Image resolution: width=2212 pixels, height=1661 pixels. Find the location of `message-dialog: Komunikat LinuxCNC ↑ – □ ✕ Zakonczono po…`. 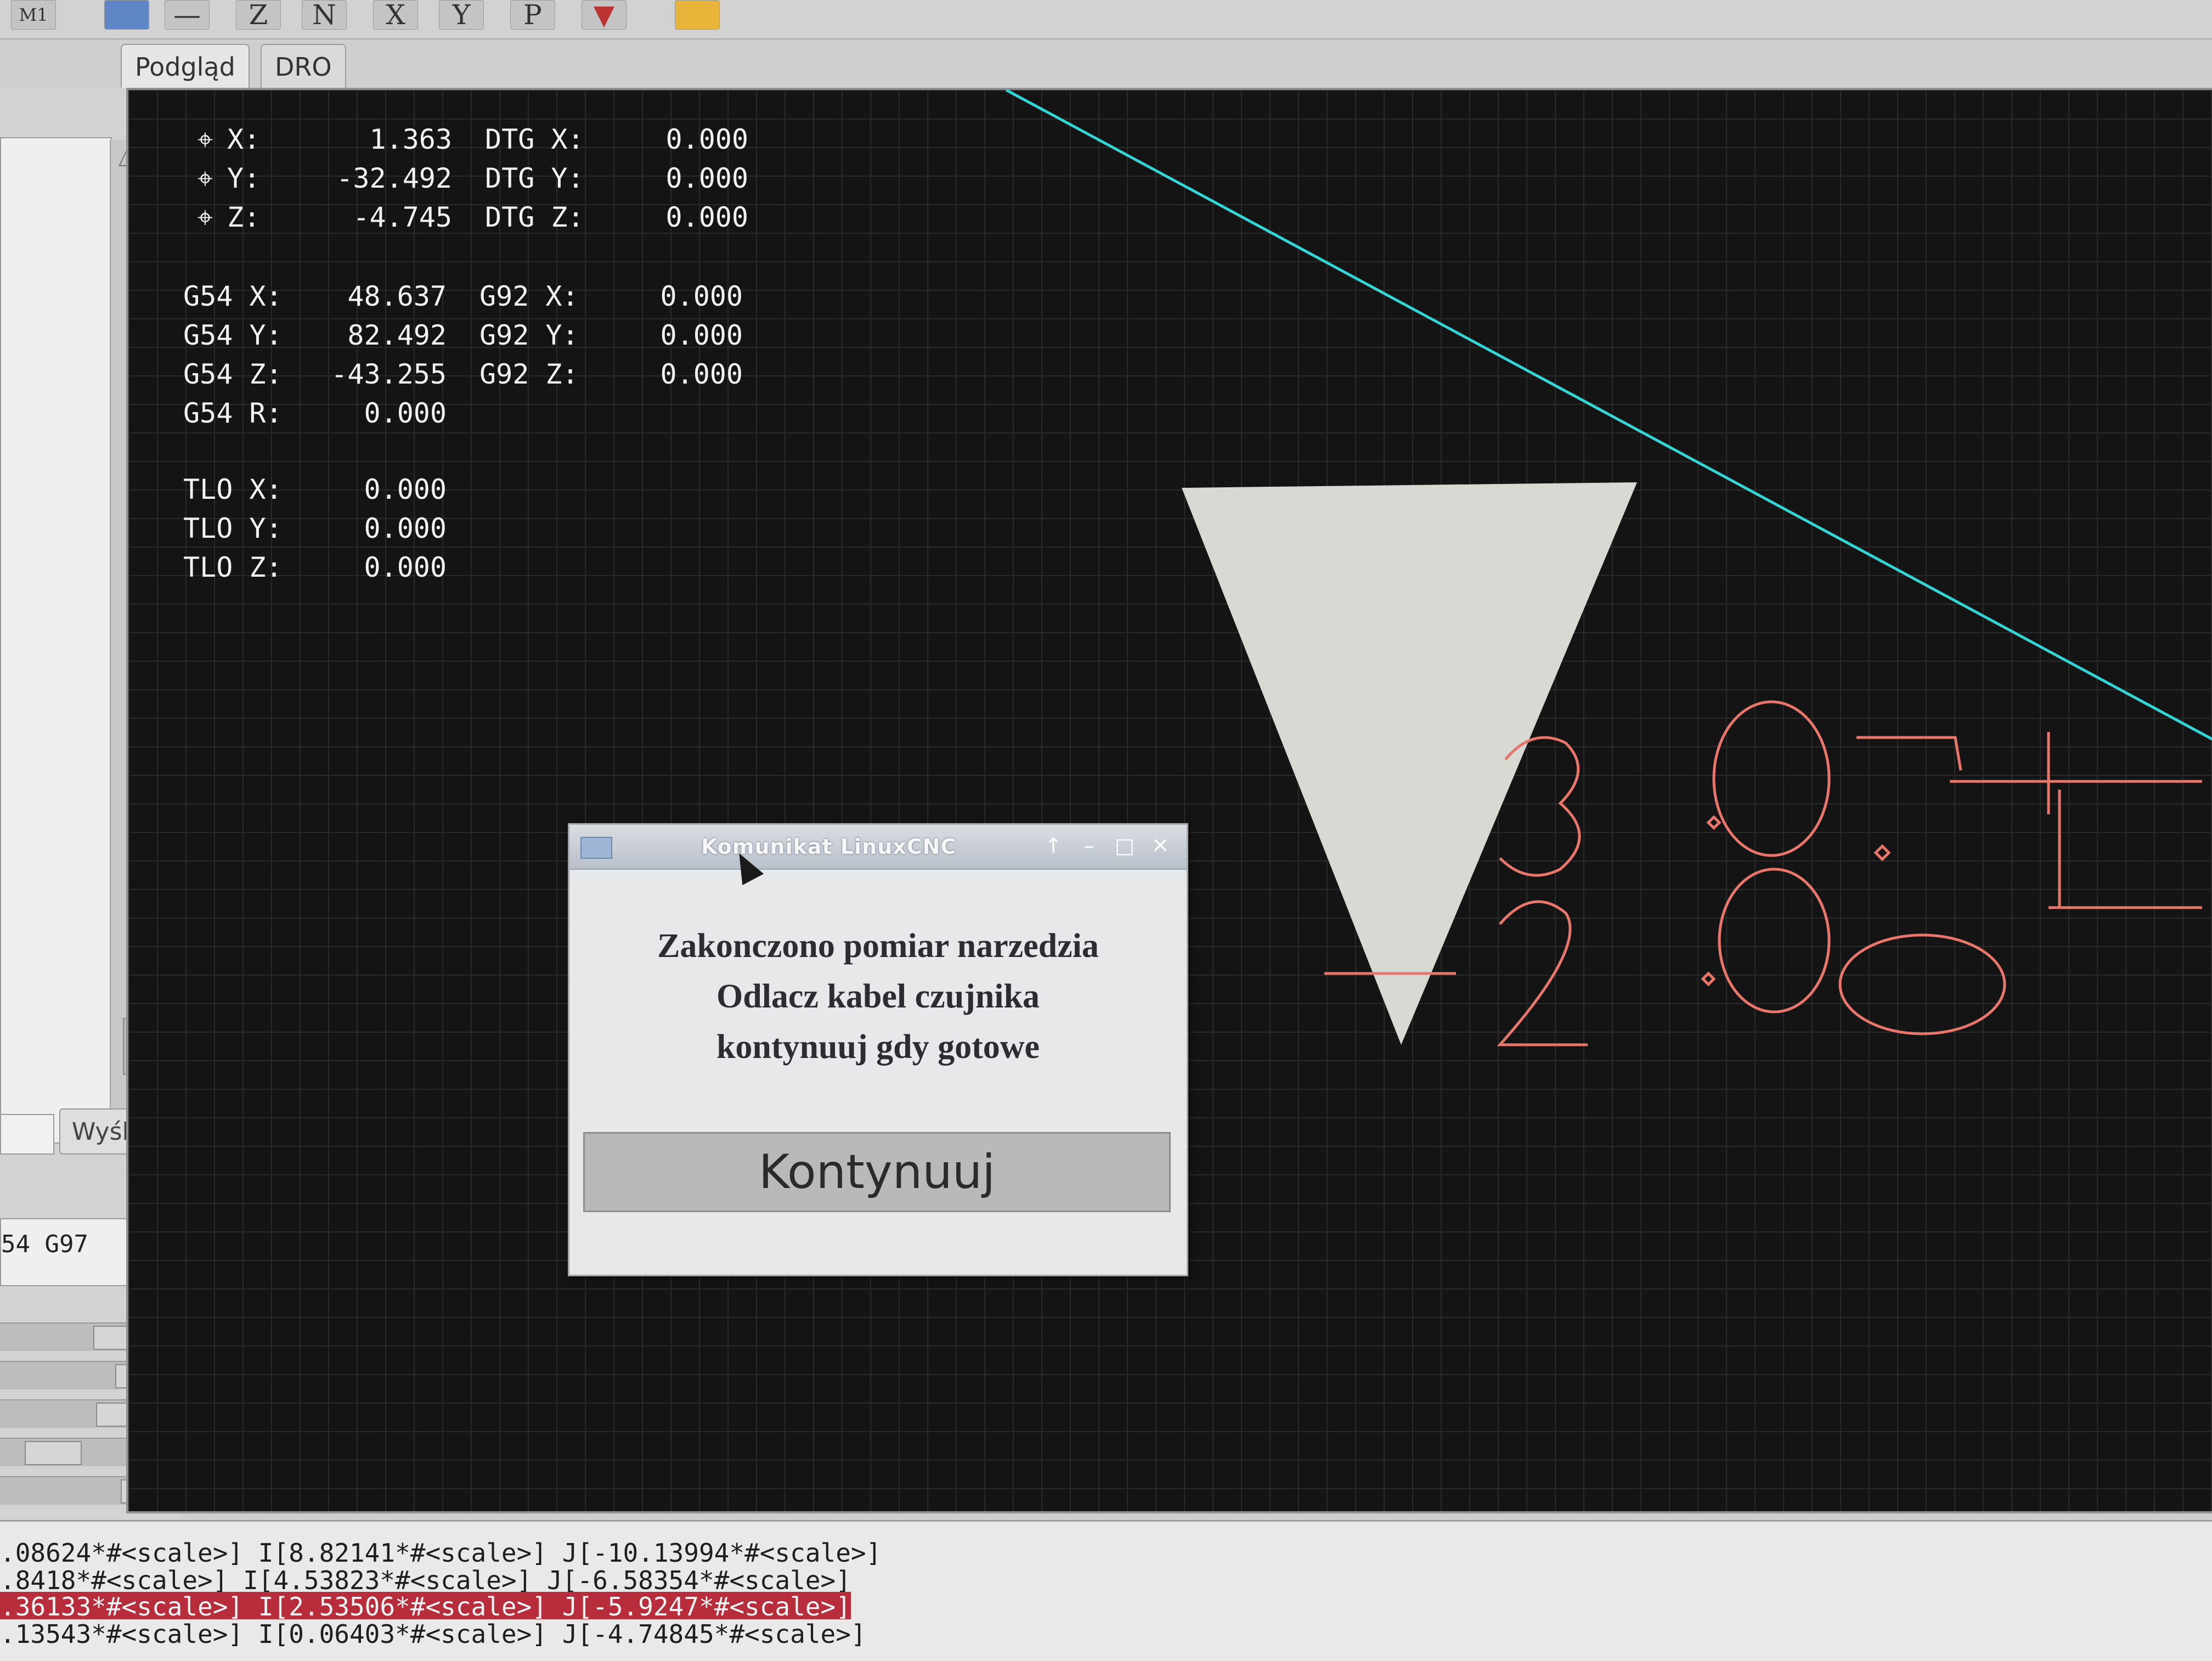

message-dialog: Komunikat LinuxCNC ↑ – □ ✕ Zakonczono po… is located at coordinates (878, 1049).